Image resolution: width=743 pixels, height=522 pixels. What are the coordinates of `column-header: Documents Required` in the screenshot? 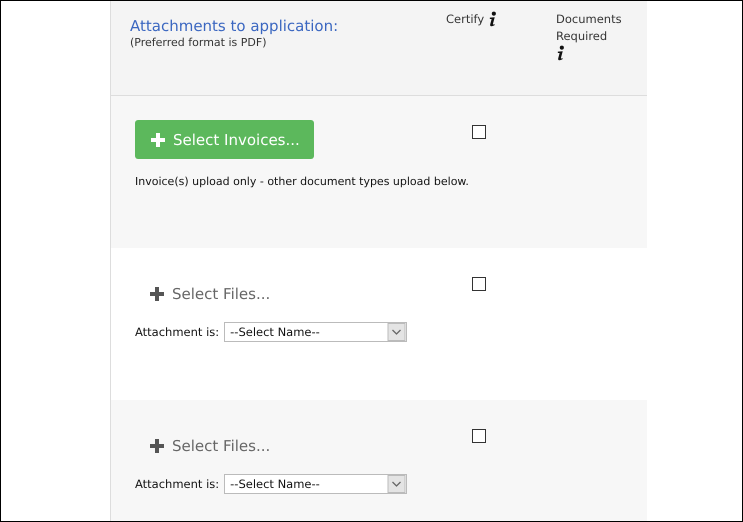 It's located at (589, 28).